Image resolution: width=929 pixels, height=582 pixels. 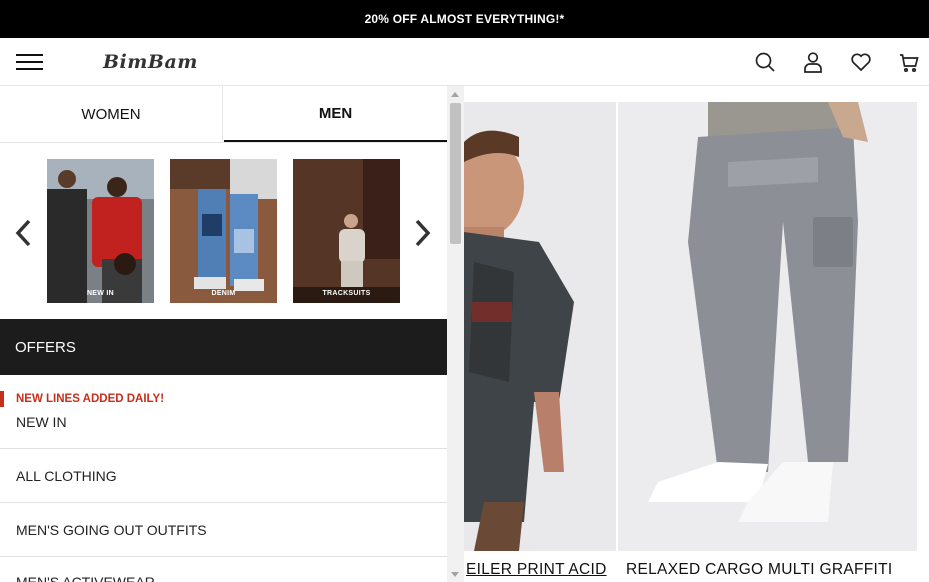 I want to click on menu-item-label: ALL CLOTHING, so click(x=66, y=476).